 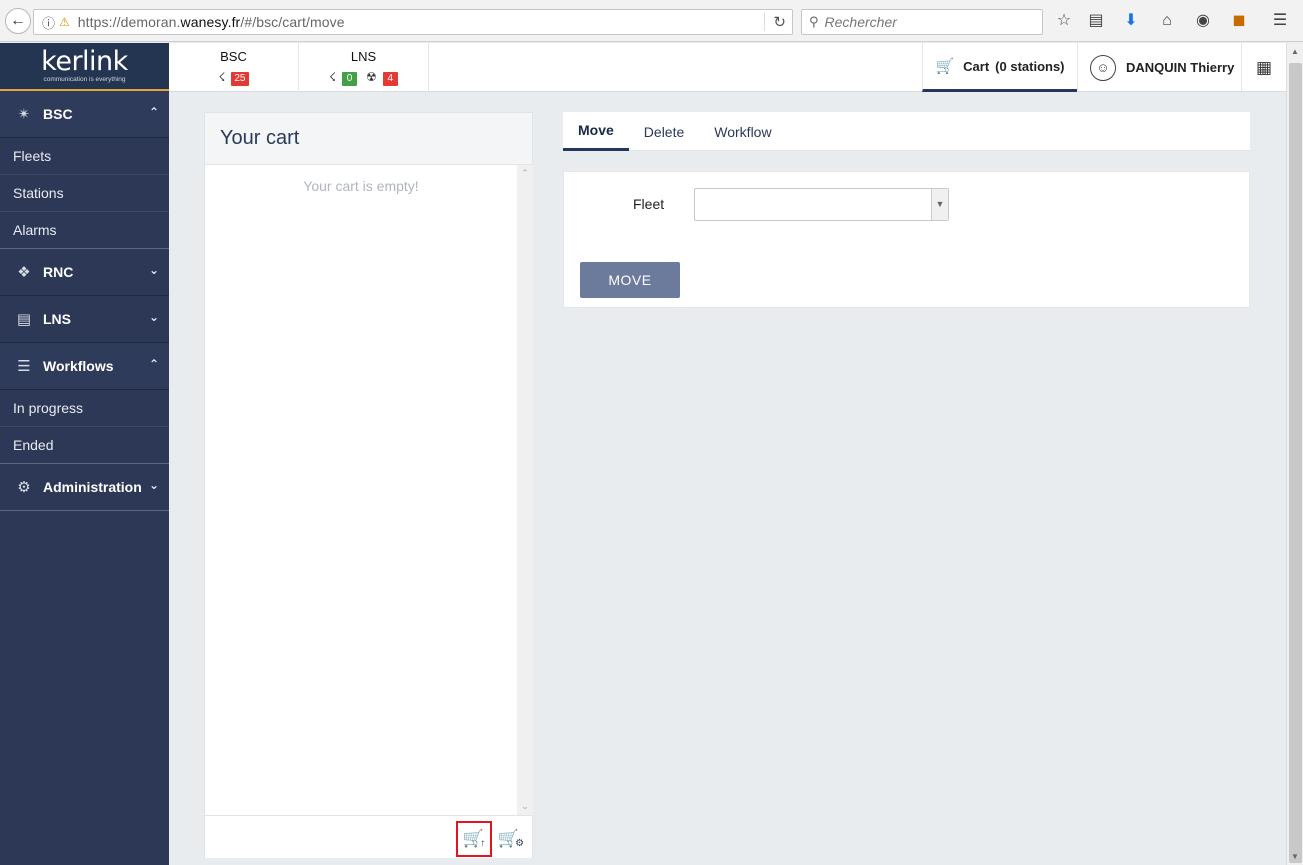 What do you see at coordinates (630, 280) in the screenshot?
I see `move-button: MOVE` at bounding box center [630, 280].